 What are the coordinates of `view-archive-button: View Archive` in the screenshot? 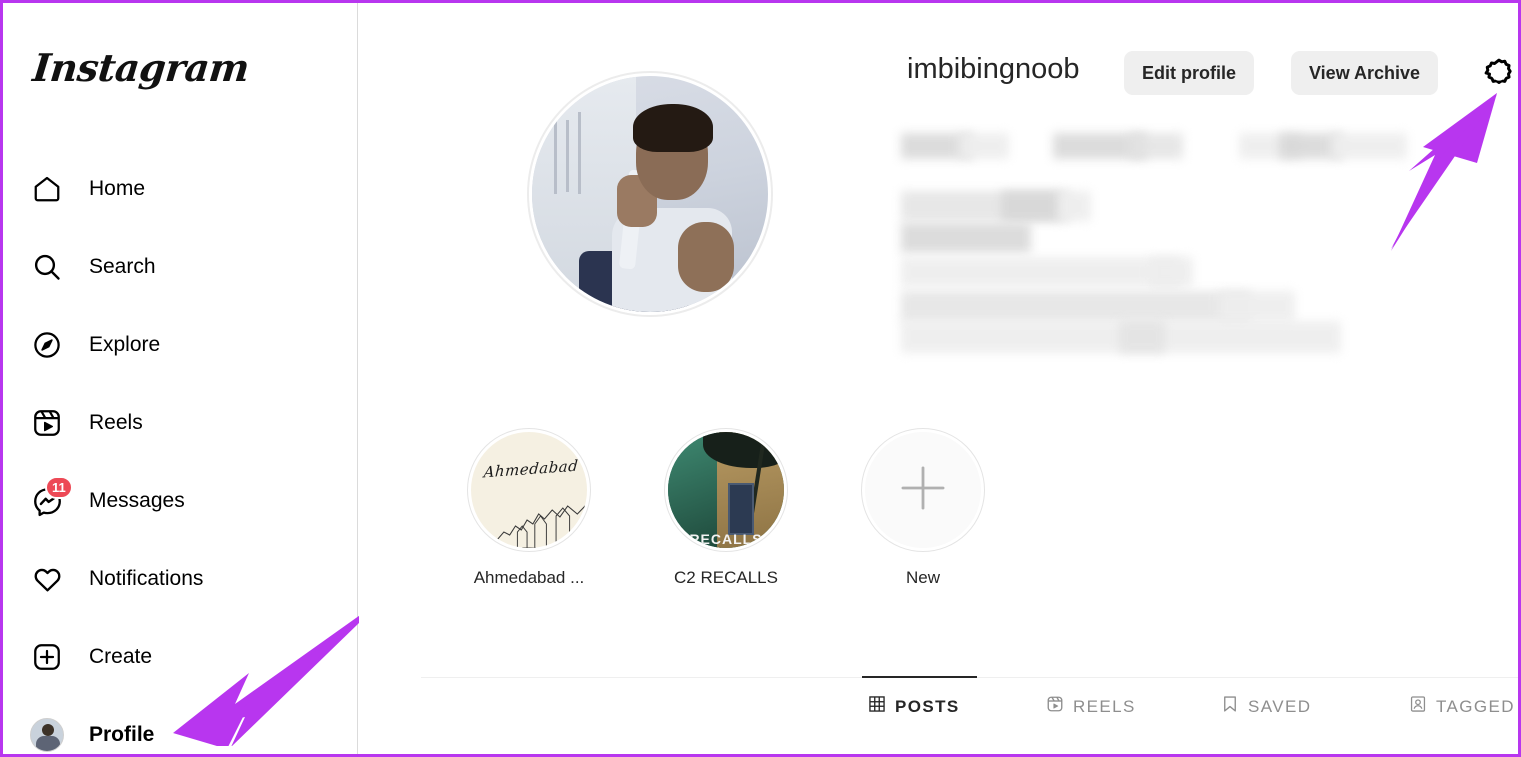 It's located at (1365, 73).